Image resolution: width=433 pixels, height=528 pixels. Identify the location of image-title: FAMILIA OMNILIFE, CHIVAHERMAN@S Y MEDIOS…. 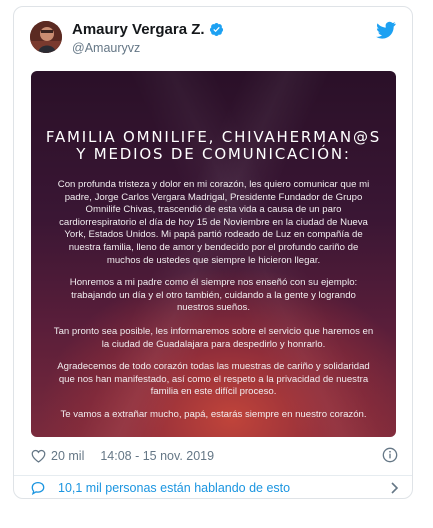
(213, 146).